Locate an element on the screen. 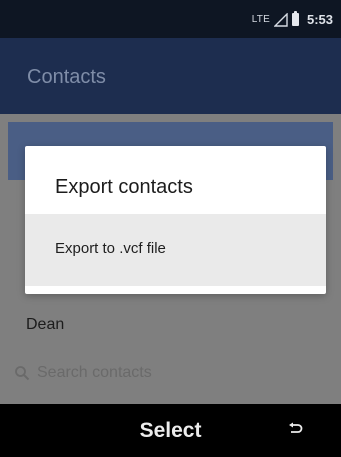 The image size is (341, 457). signal-strength-icon is located at coordinates (280, 19).